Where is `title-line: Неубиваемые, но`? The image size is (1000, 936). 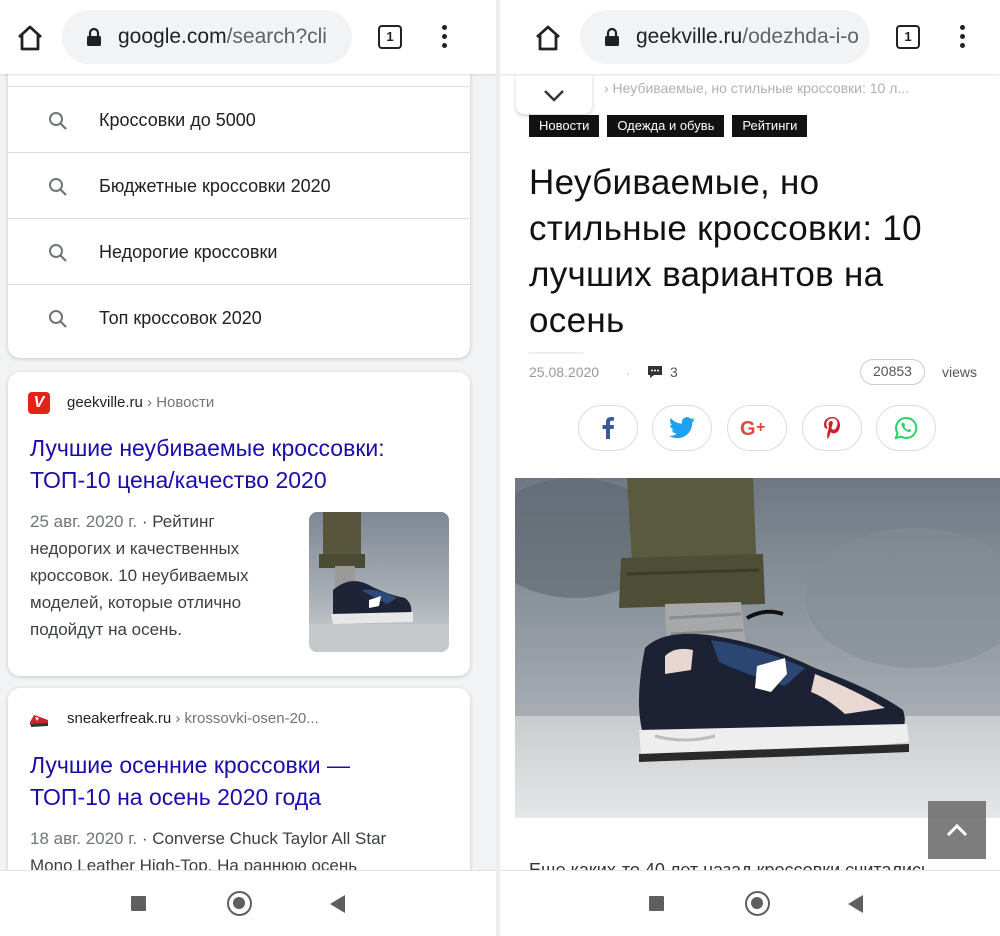 title-line: Неубиваемые, но is located at coordinates (674, 182).